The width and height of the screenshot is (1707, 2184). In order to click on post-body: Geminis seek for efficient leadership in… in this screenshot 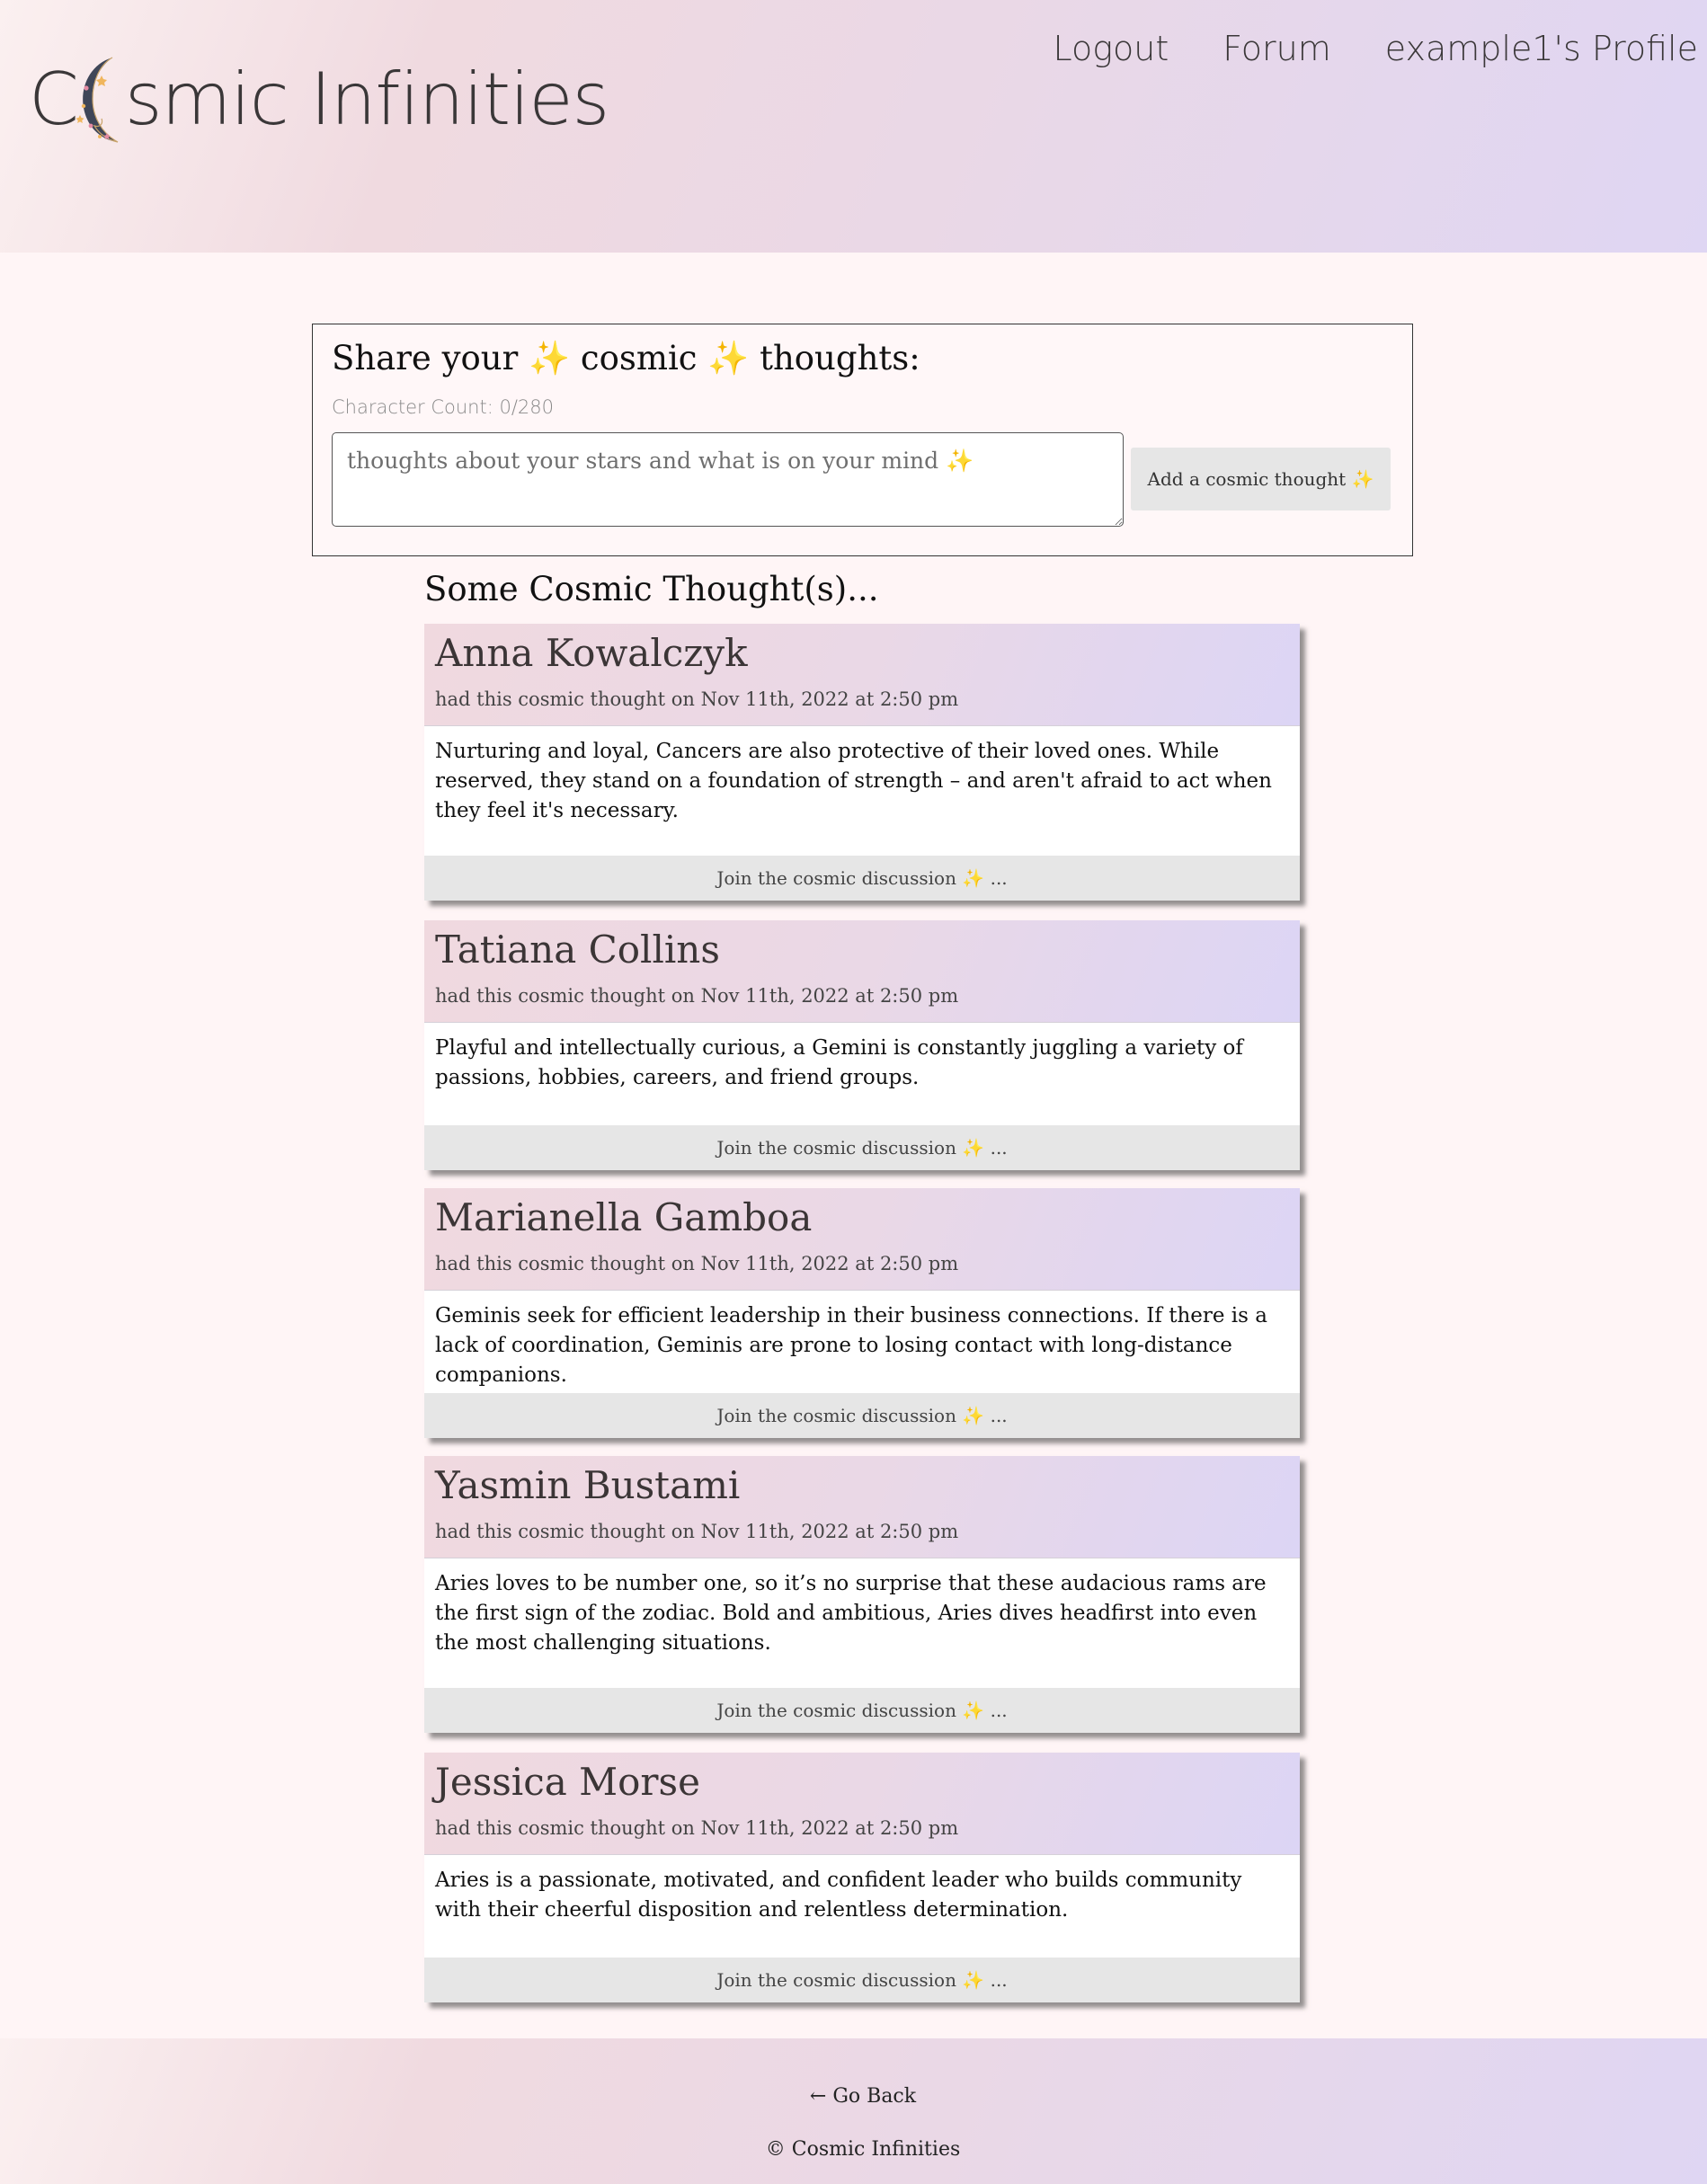, I will do `click(851, 1346)`.